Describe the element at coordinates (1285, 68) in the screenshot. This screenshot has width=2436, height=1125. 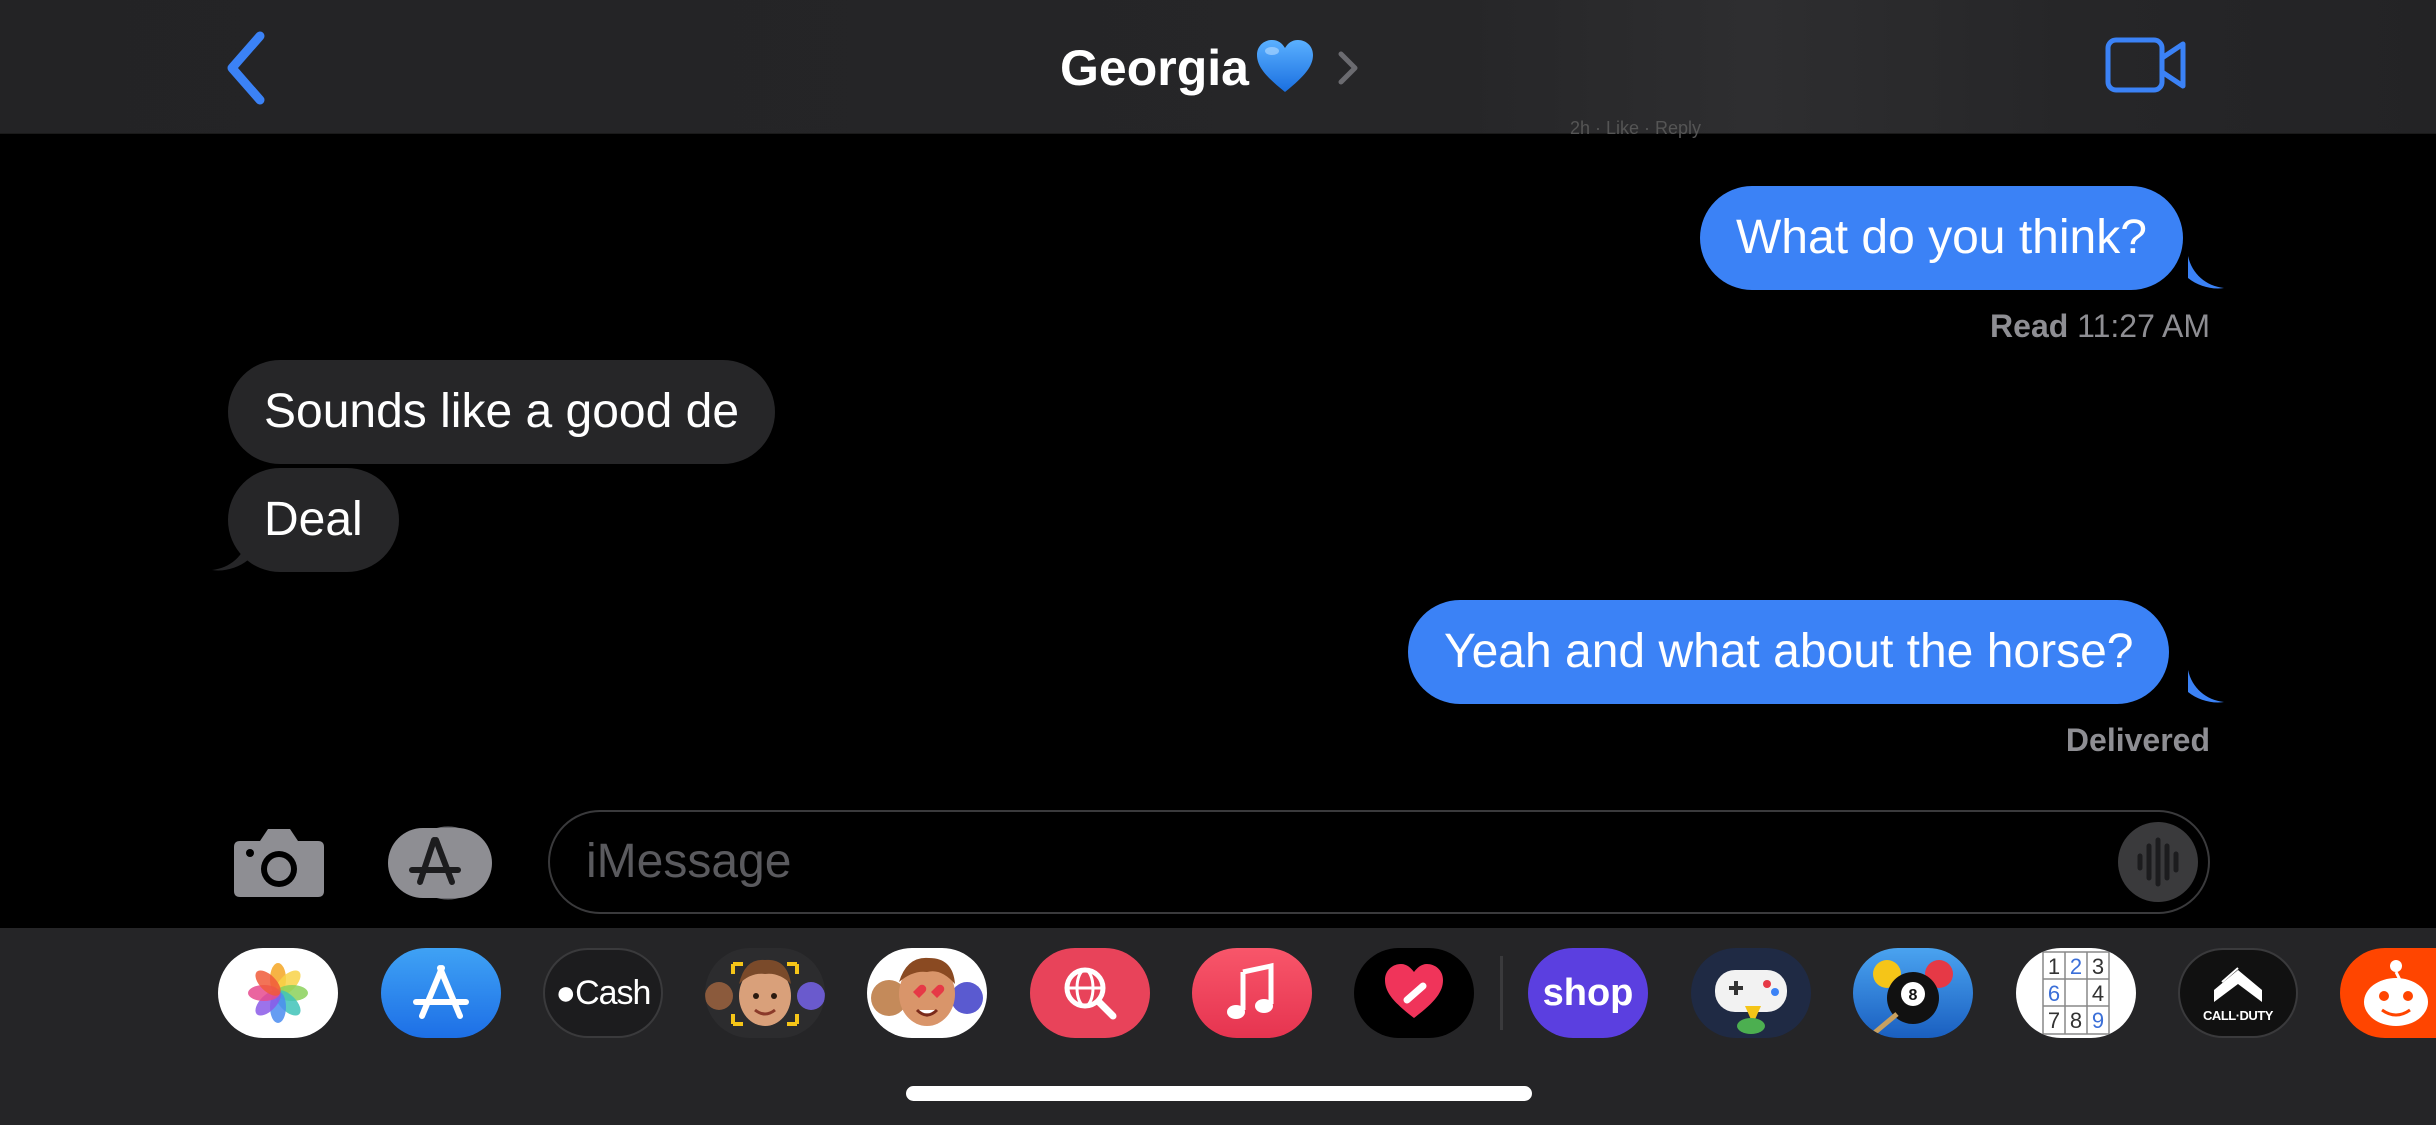
I see `blue-heart-emoji` at that location.